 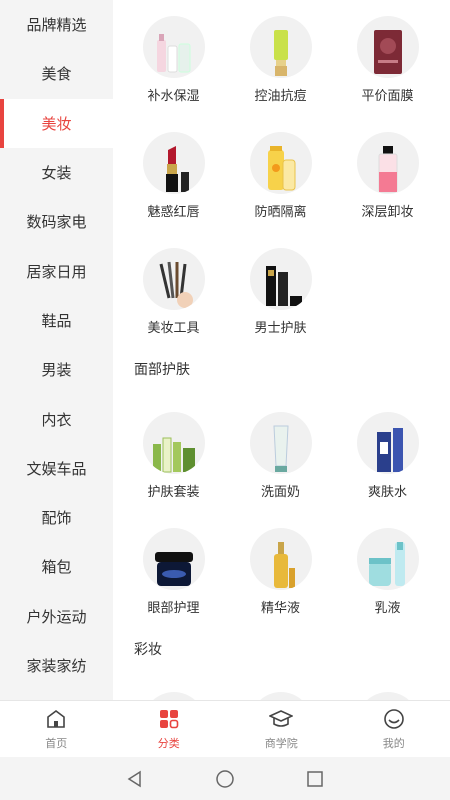 What do you see at coordinates (56, 719) in the screenshot?
I see `home-icon` at bounding box center [56, 719].